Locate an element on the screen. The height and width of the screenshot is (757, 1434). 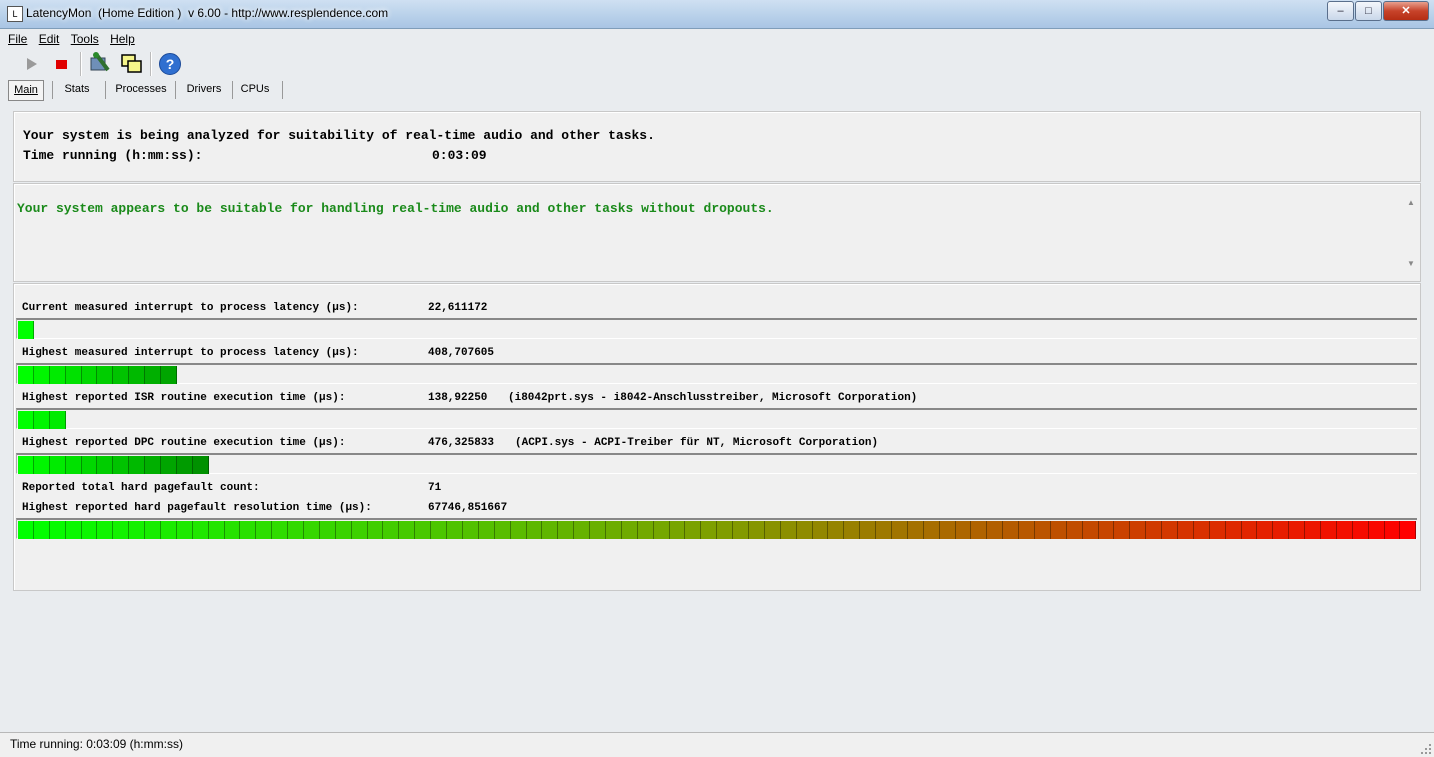
windows-button is located at coordinates (132, 64).